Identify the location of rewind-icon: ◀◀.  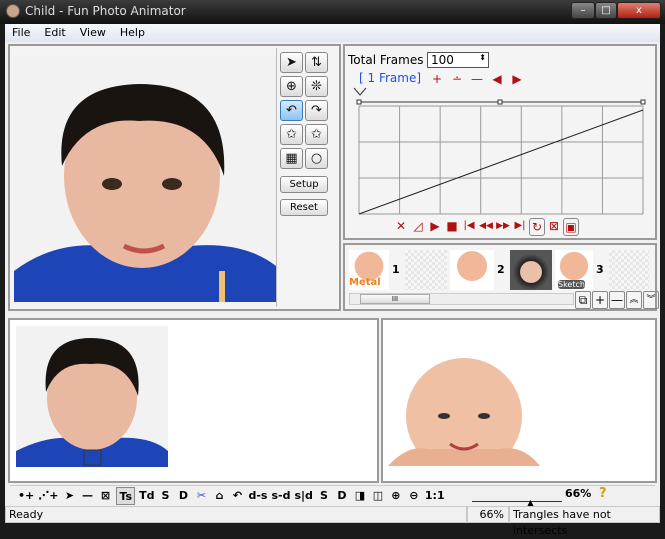
(486, 227).